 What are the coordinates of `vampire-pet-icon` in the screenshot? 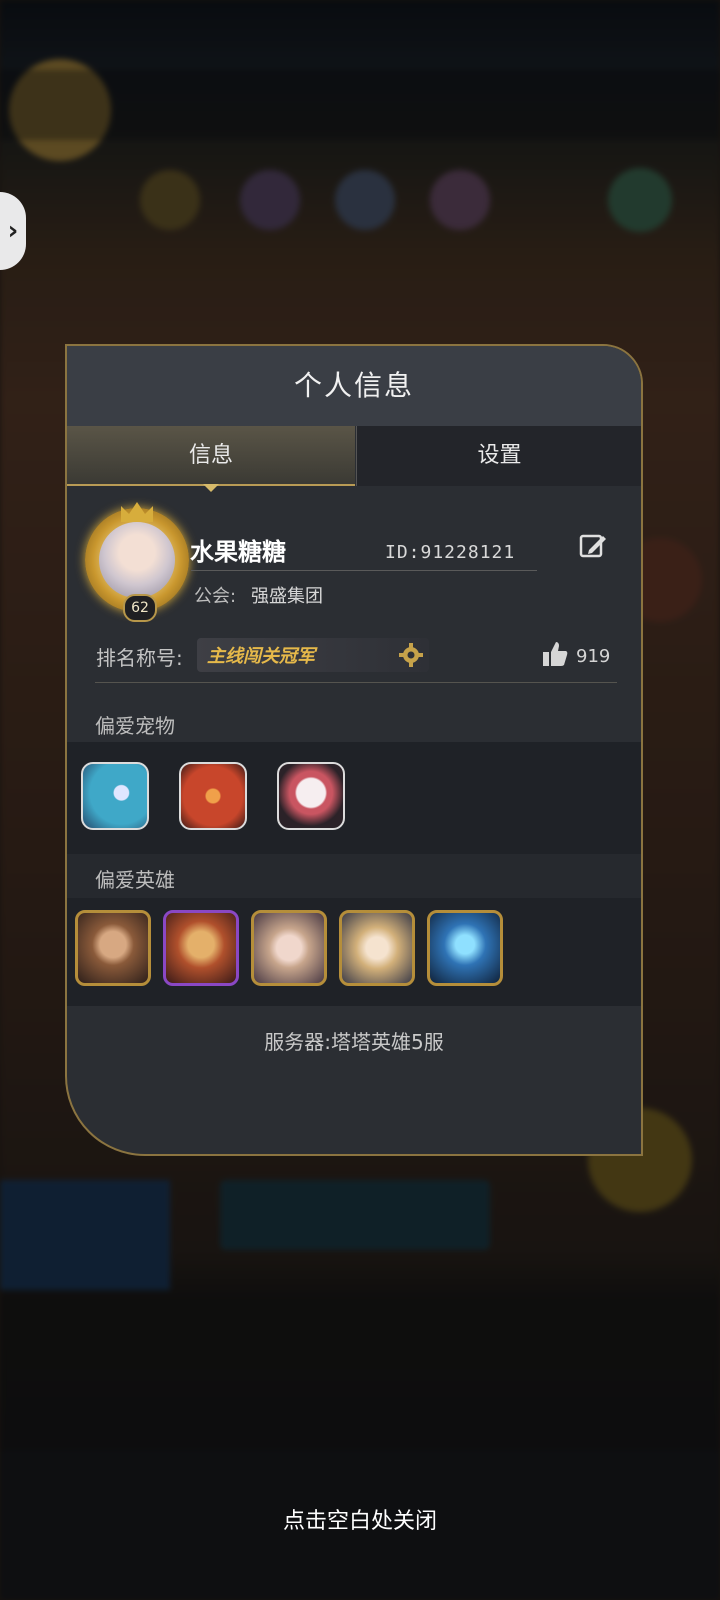 It's located at (311, 796).